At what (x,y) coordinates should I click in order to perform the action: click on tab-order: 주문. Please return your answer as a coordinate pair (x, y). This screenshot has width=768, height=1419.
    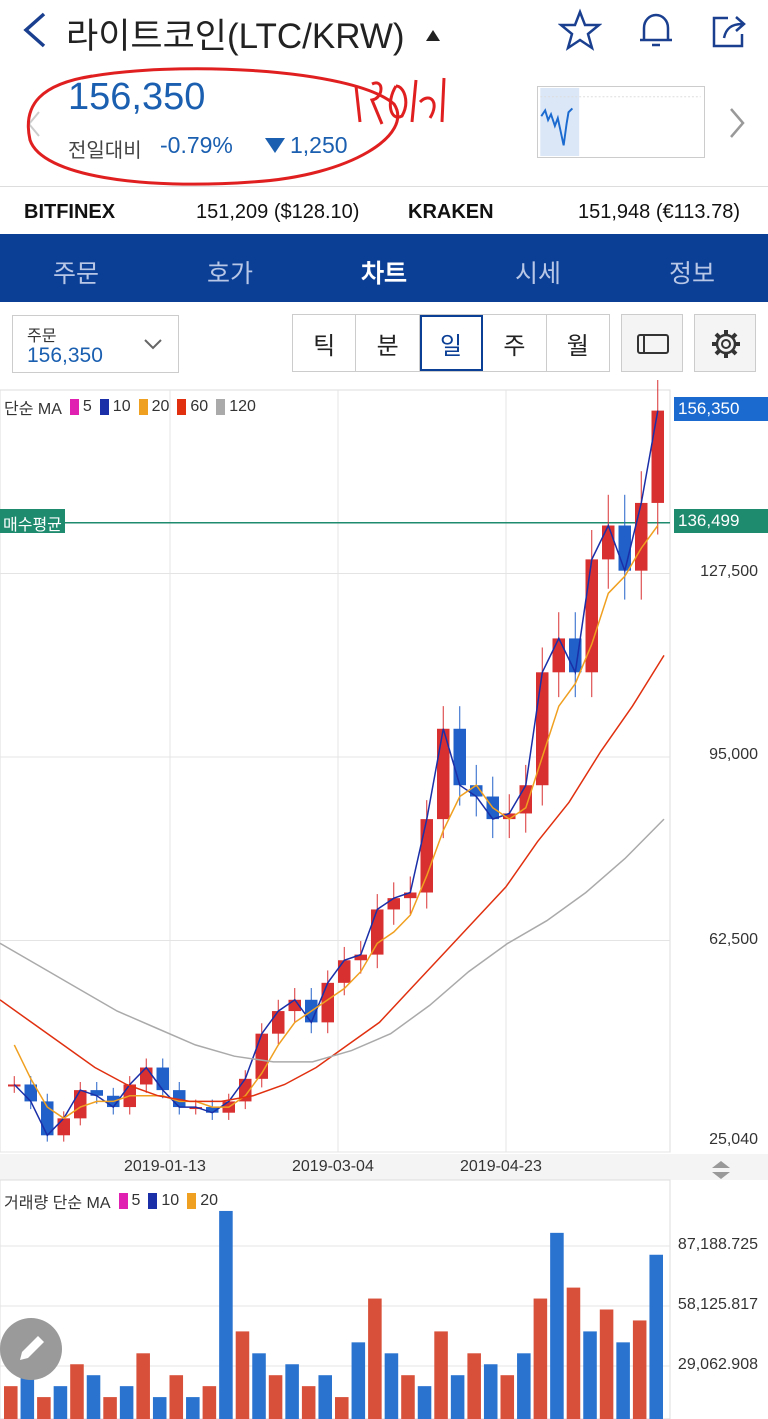
    Looking at the image, I should click on (76, 272).